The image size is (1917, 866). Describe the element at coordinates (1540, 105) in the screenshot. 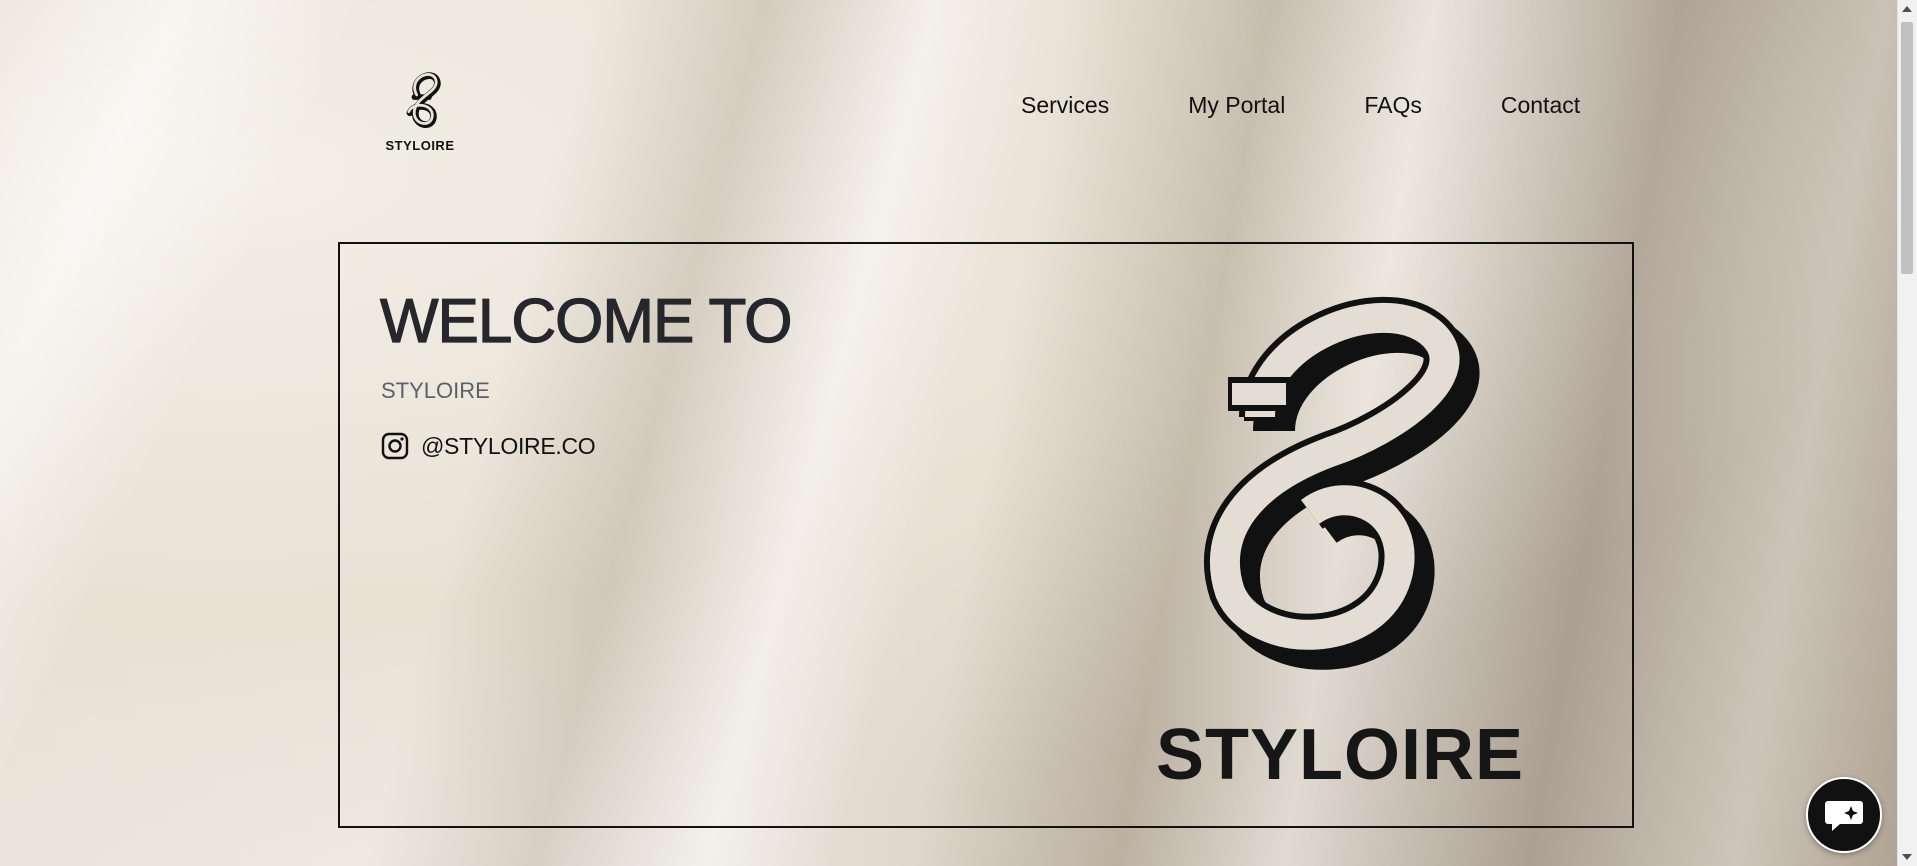

I see `nav-contact: Contact` at that location.